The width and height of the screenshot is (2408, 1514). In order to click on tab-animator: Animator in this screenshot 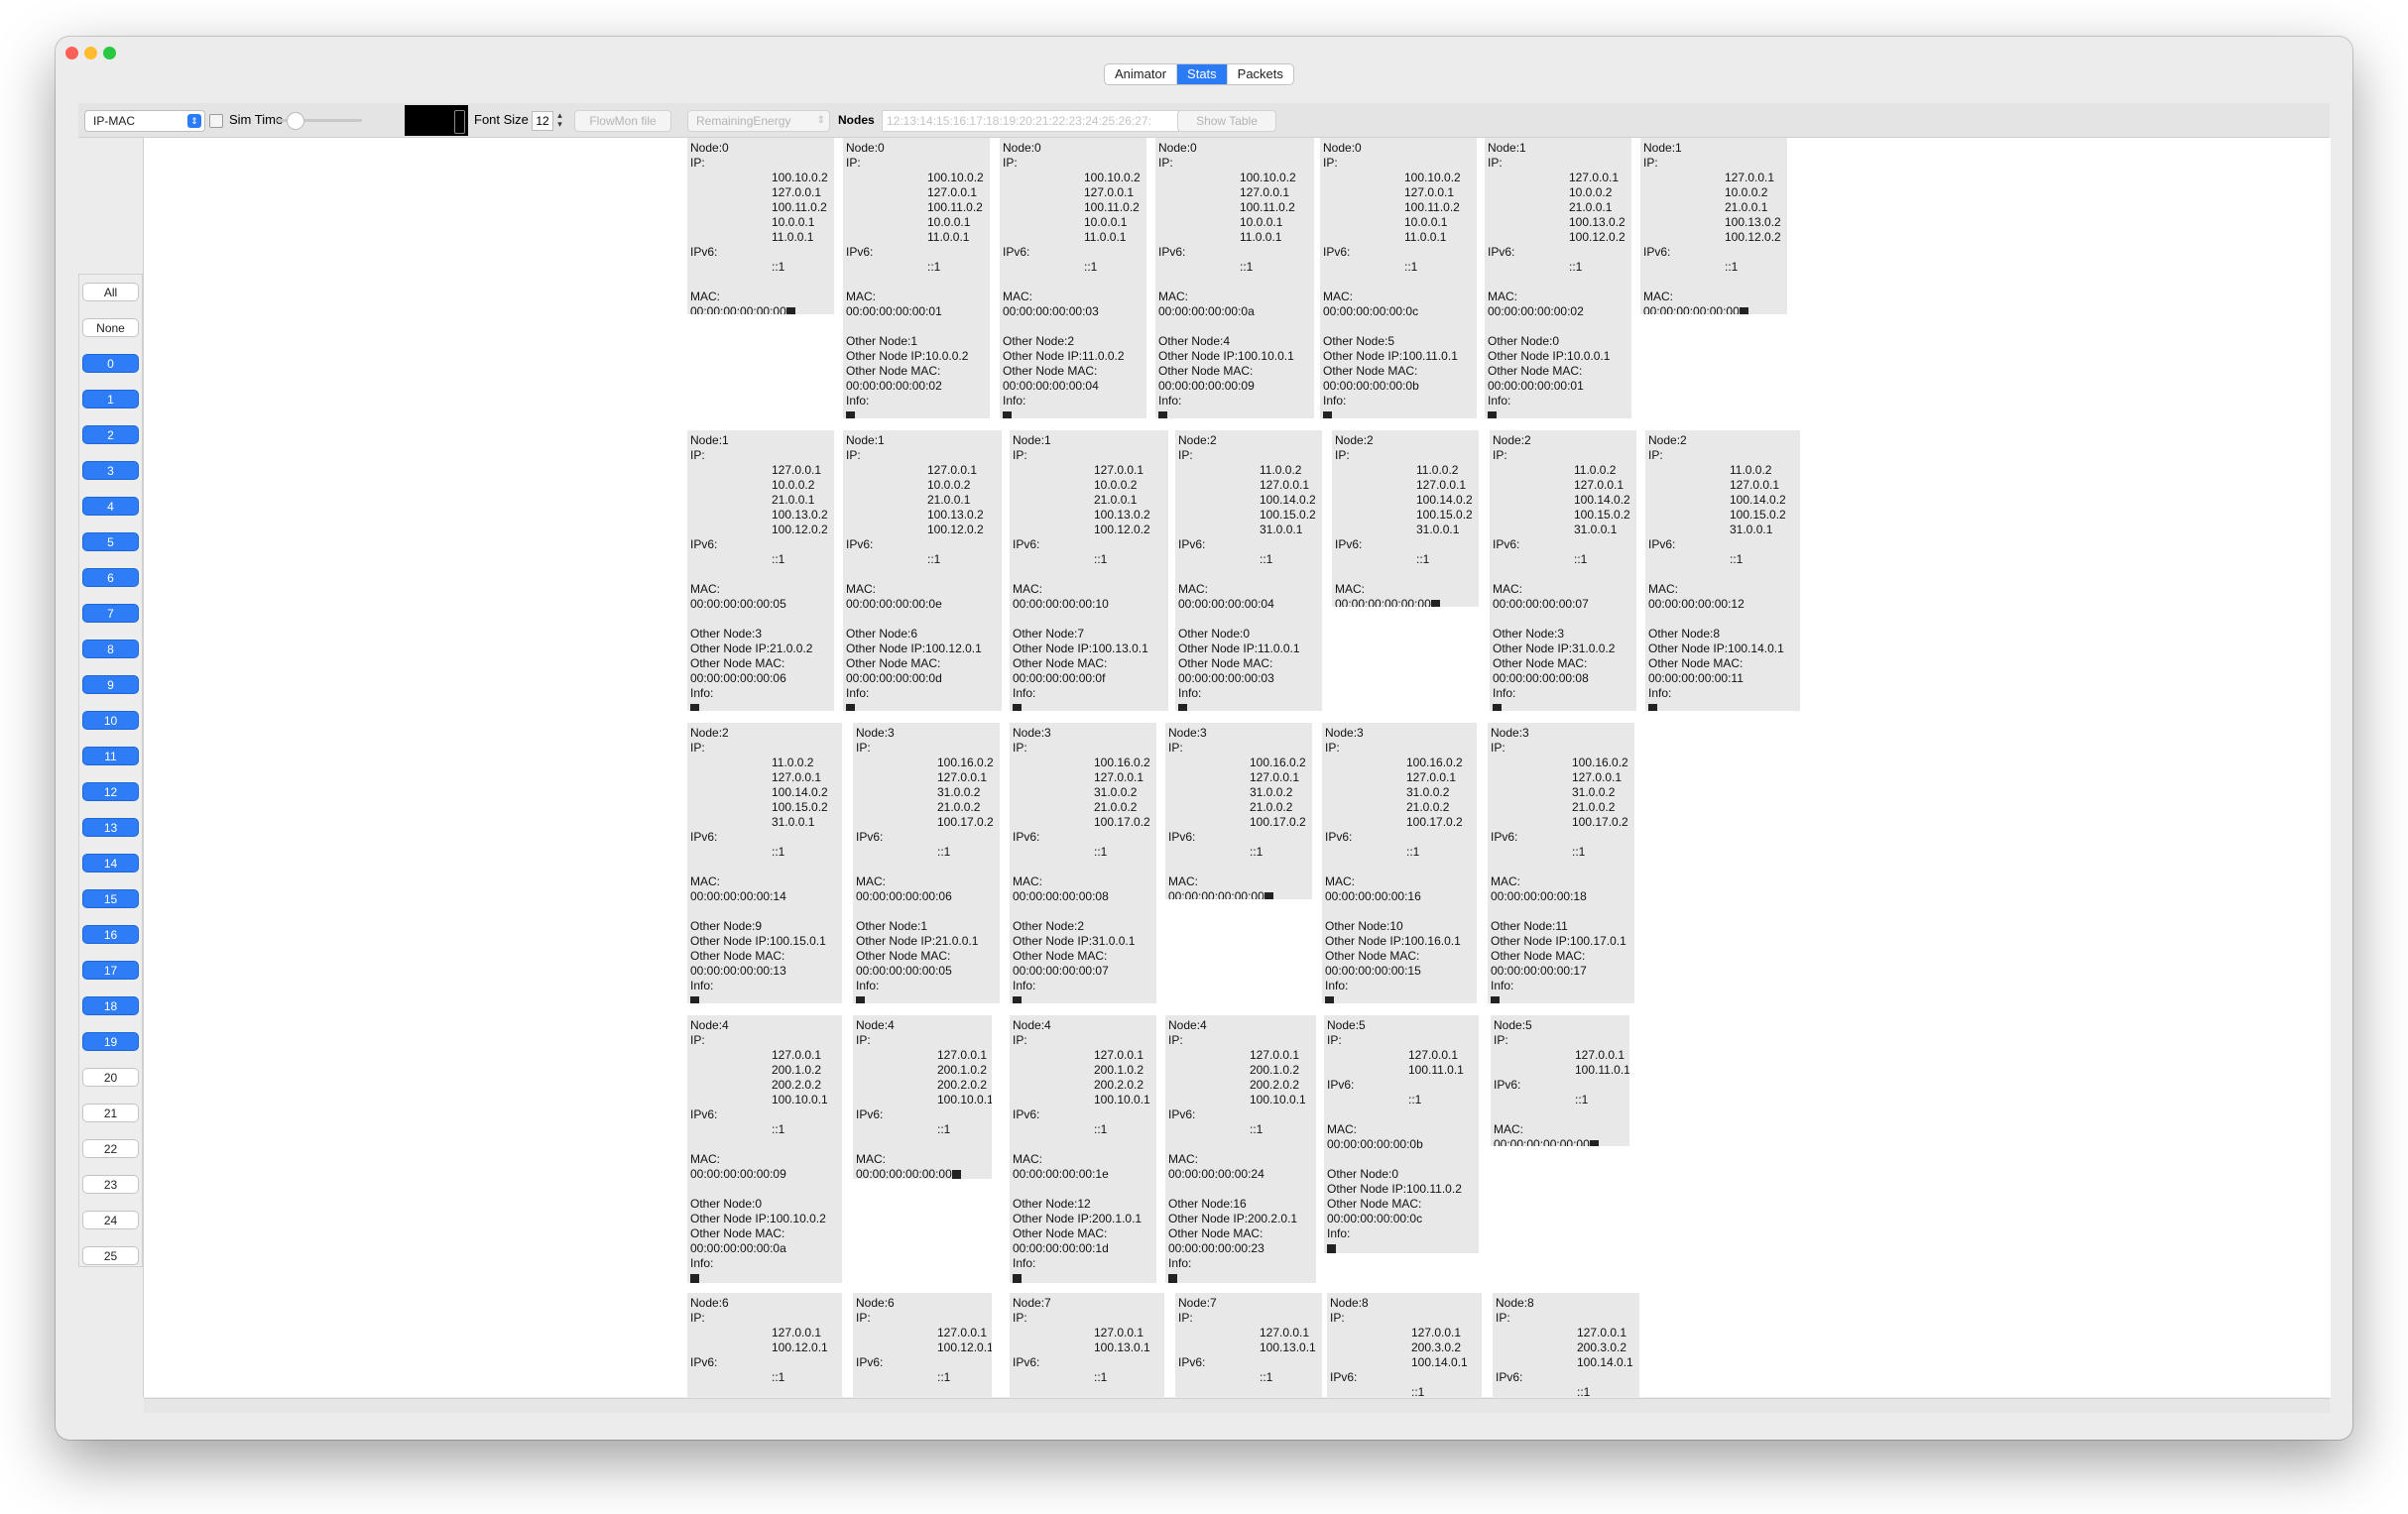, I will do `click(1141, 74)`.